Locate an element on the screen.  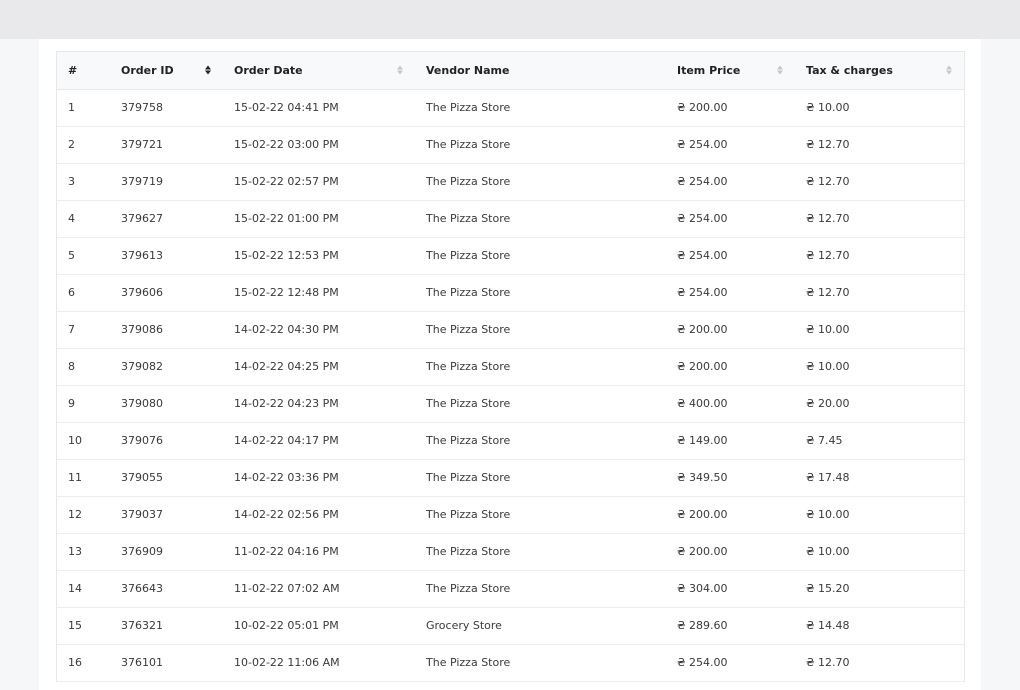
row-number: 16 is located at coordinates (75, 662).